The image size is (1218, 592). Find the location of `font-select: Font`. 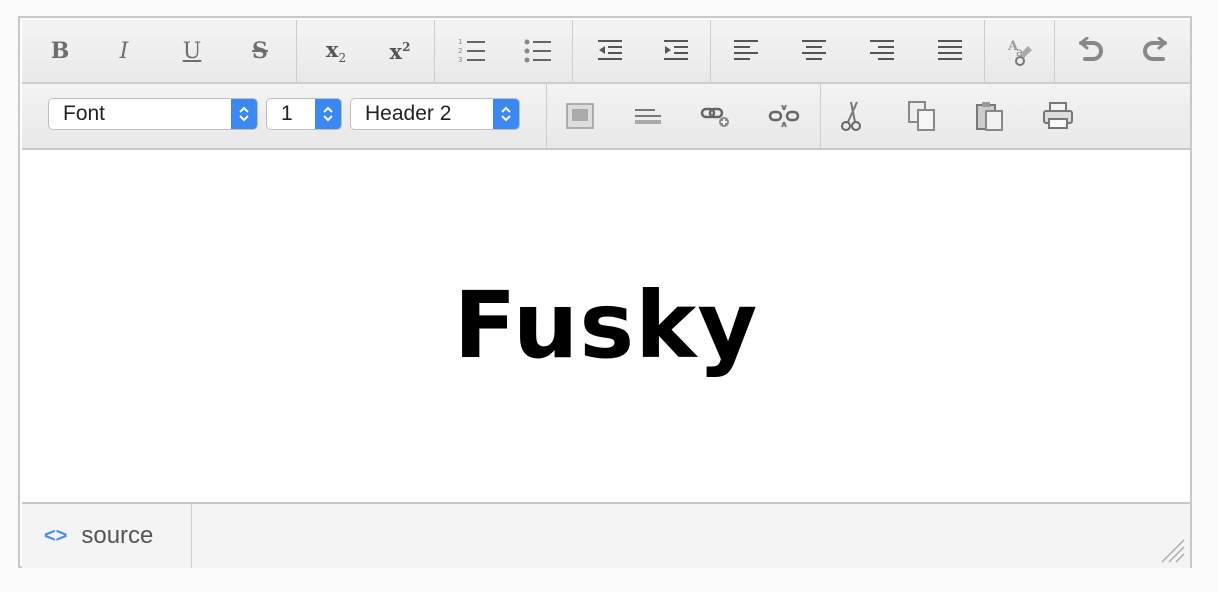

font-select: Font is located at coordinates (153, 114).